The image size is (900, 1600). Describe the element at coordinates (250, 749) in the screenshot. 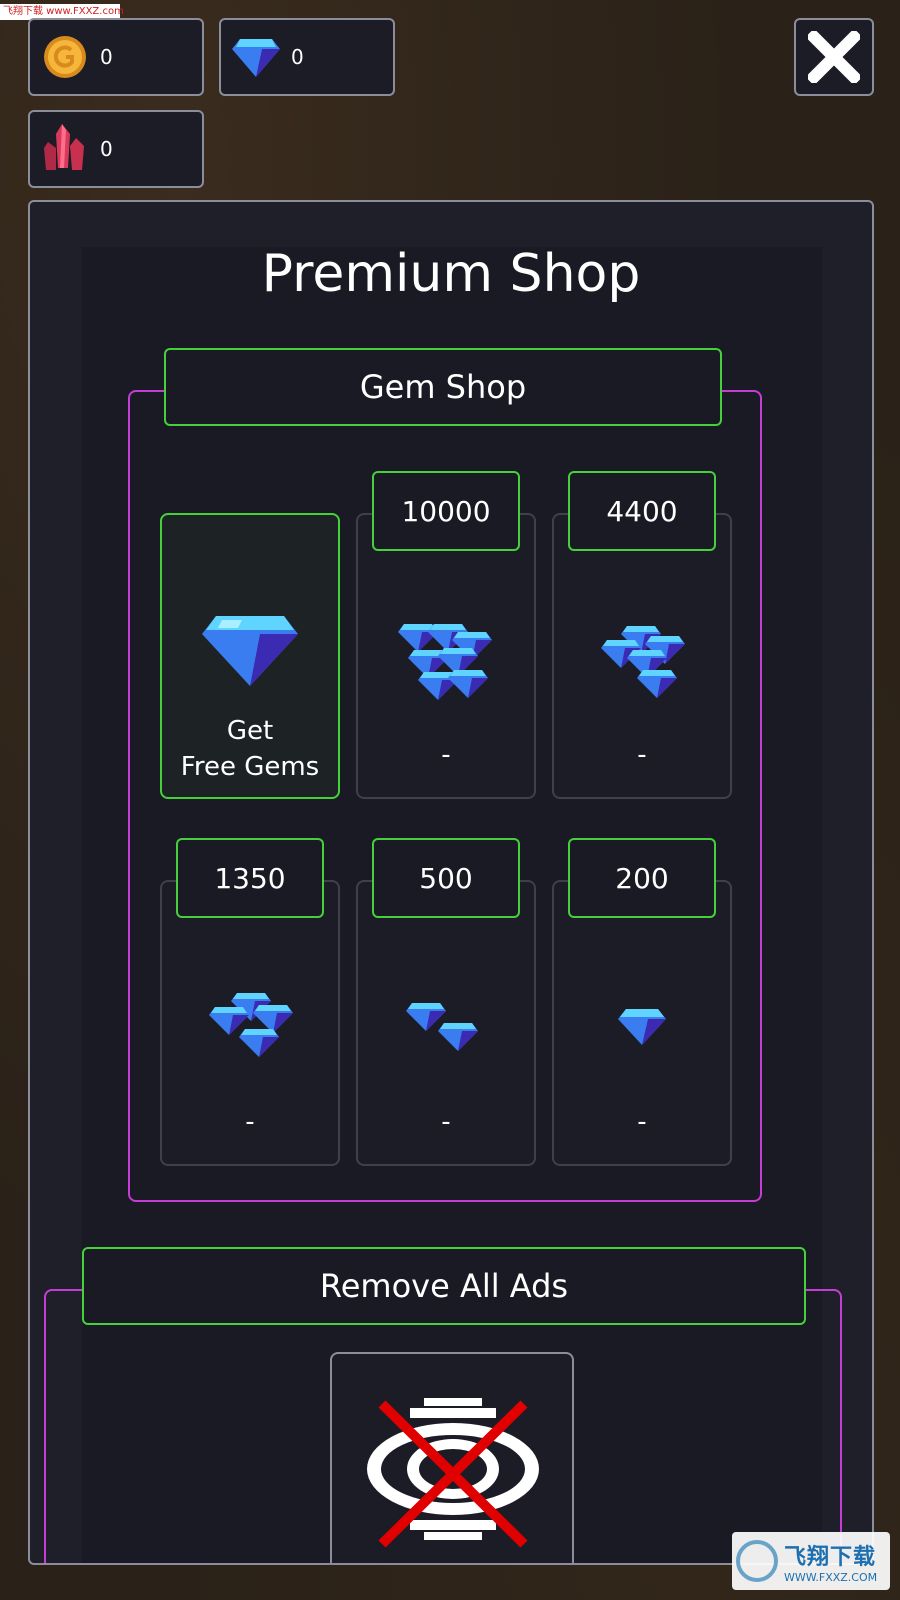

I see `free-gems-label: Get Free Gems` at that location.